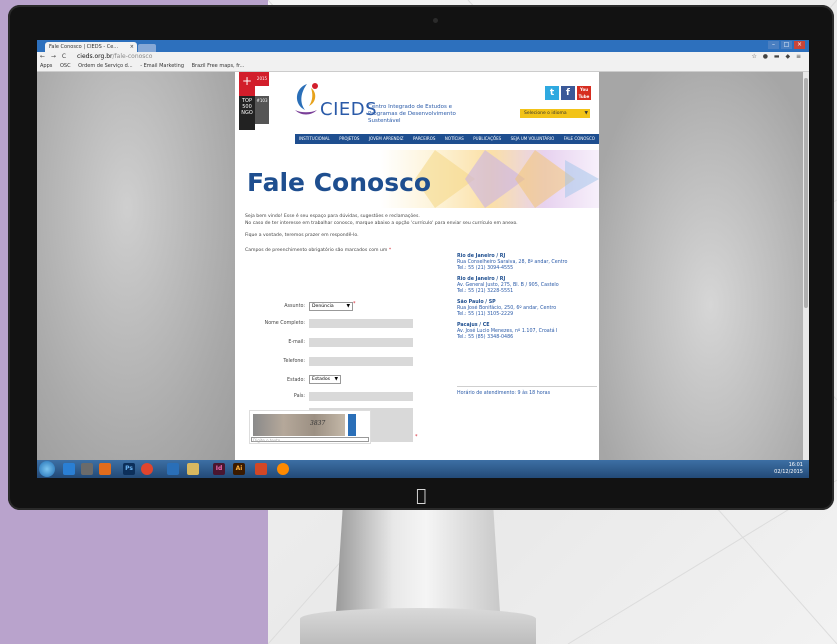  I want to click on page-title: Fale Conosco, so click(339, 182).